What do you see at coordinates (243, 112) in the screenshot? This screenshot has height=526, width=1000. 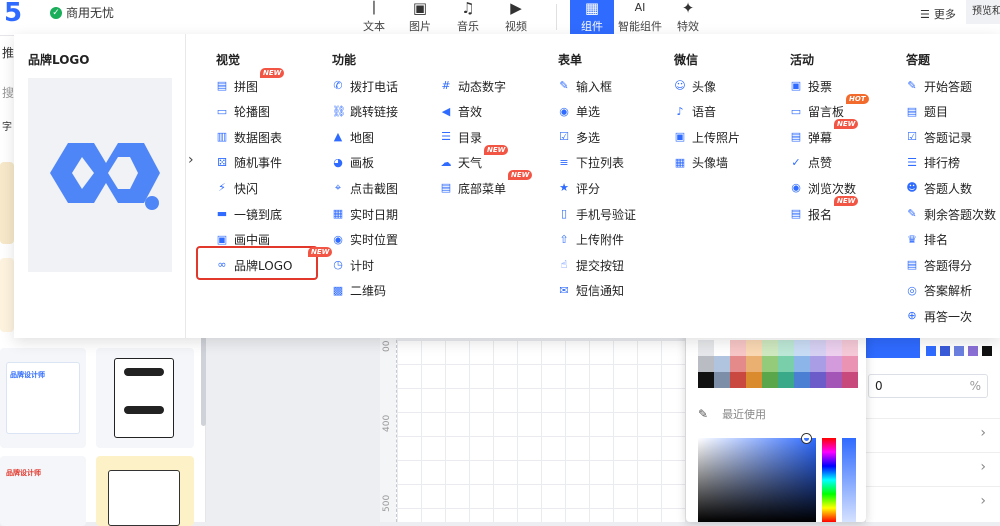 I see `menu-item-carousel: ▭ 轮播图` at bounding box center [243, 112].